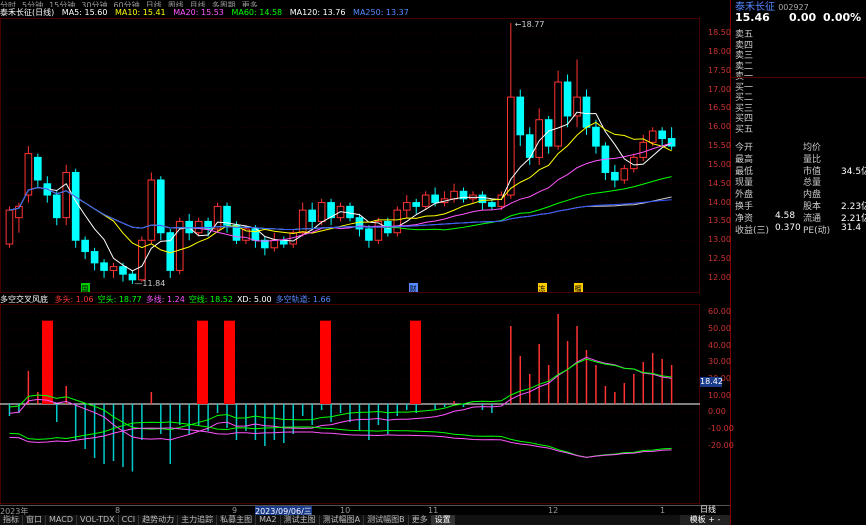 This screenshot has width=866, height=525. Describe the element at coordinates (719, 51) in the screenshot. I see `price-tick: 18.00` at that location.